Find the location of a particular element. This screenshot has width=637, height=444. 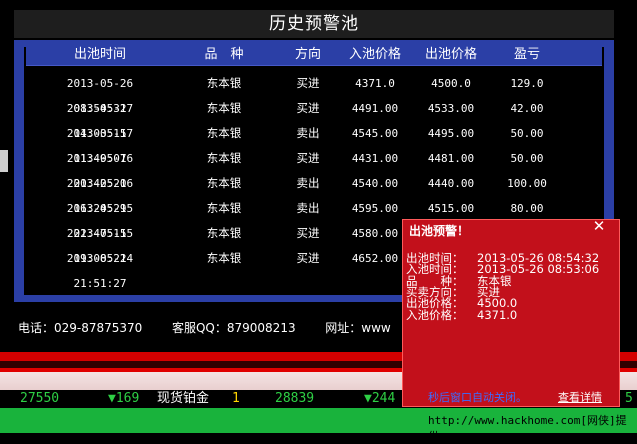

contact-website: 网址：www is located at coordinates (357, 328).